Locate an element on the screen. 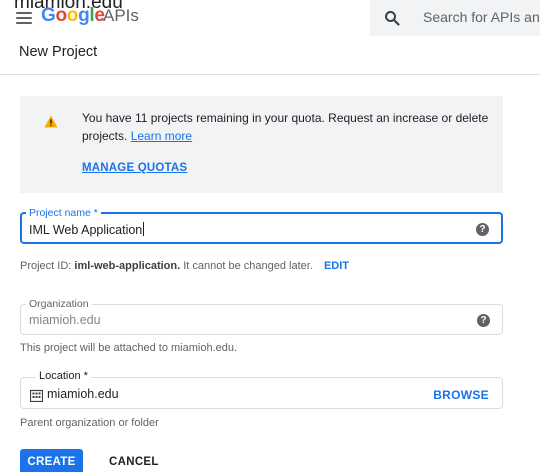 The width and height of the screenshot is (540, 472). manage-quotas-link: MANAGE QUOTAS is located at coordinates (134, 168).